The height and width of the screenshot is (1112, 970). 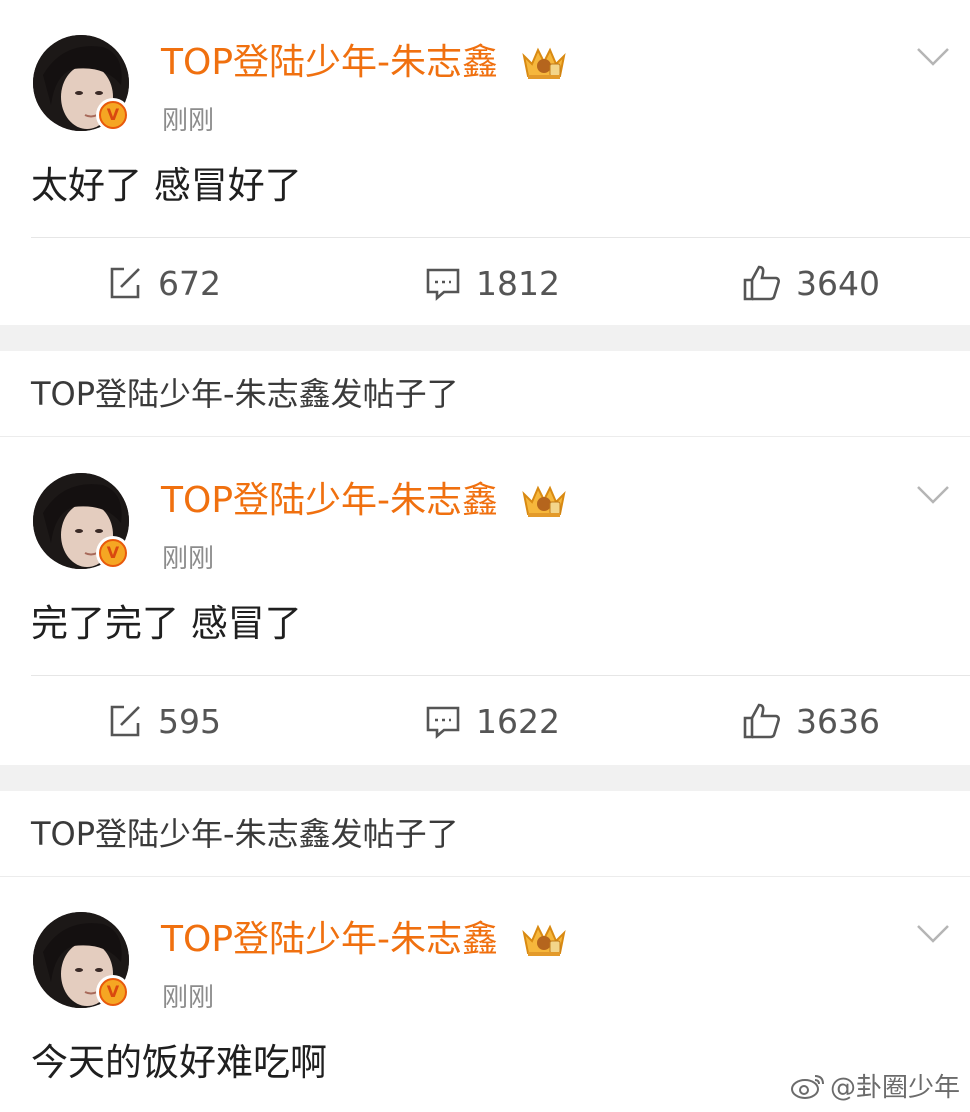 I want to click on comment-button: 1622, so click(x=492, y=721).